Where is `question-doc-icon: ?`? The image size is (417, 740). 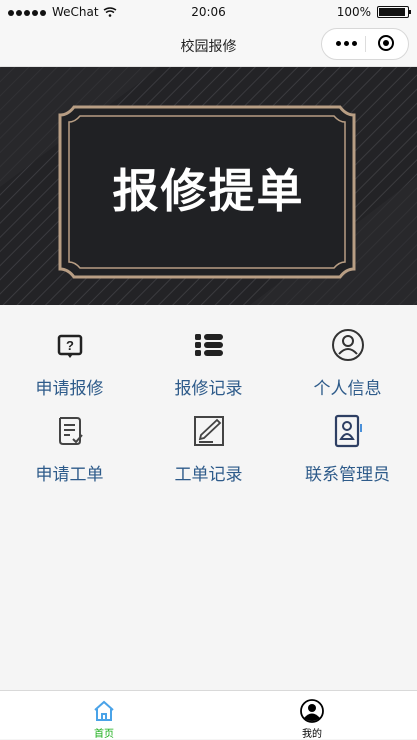
question-doc-icon: ? is located at coordinates (69, 346).